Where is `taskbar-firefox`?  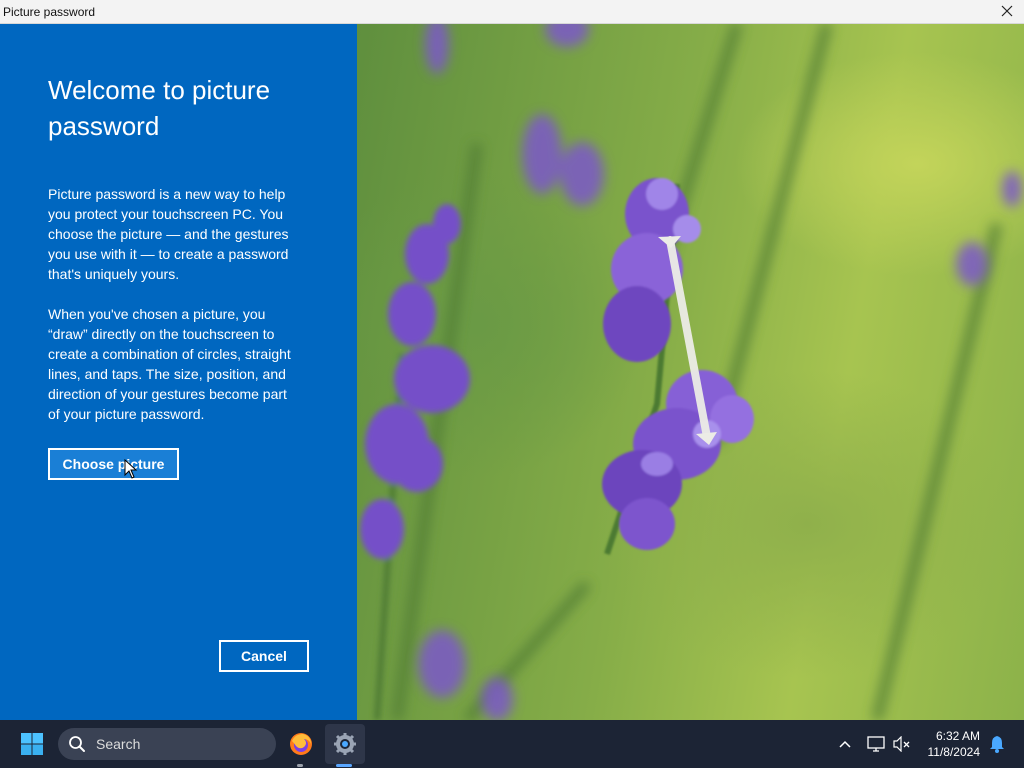
taskbar-firefox is located at coordinates (301, 744).